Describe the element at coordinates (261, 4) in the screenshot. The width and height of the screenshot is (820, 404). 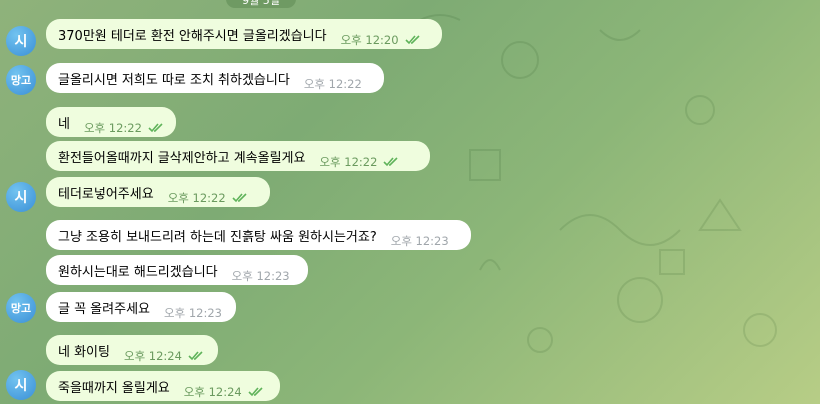
I see `date-divider: 9월 5일` at that location.